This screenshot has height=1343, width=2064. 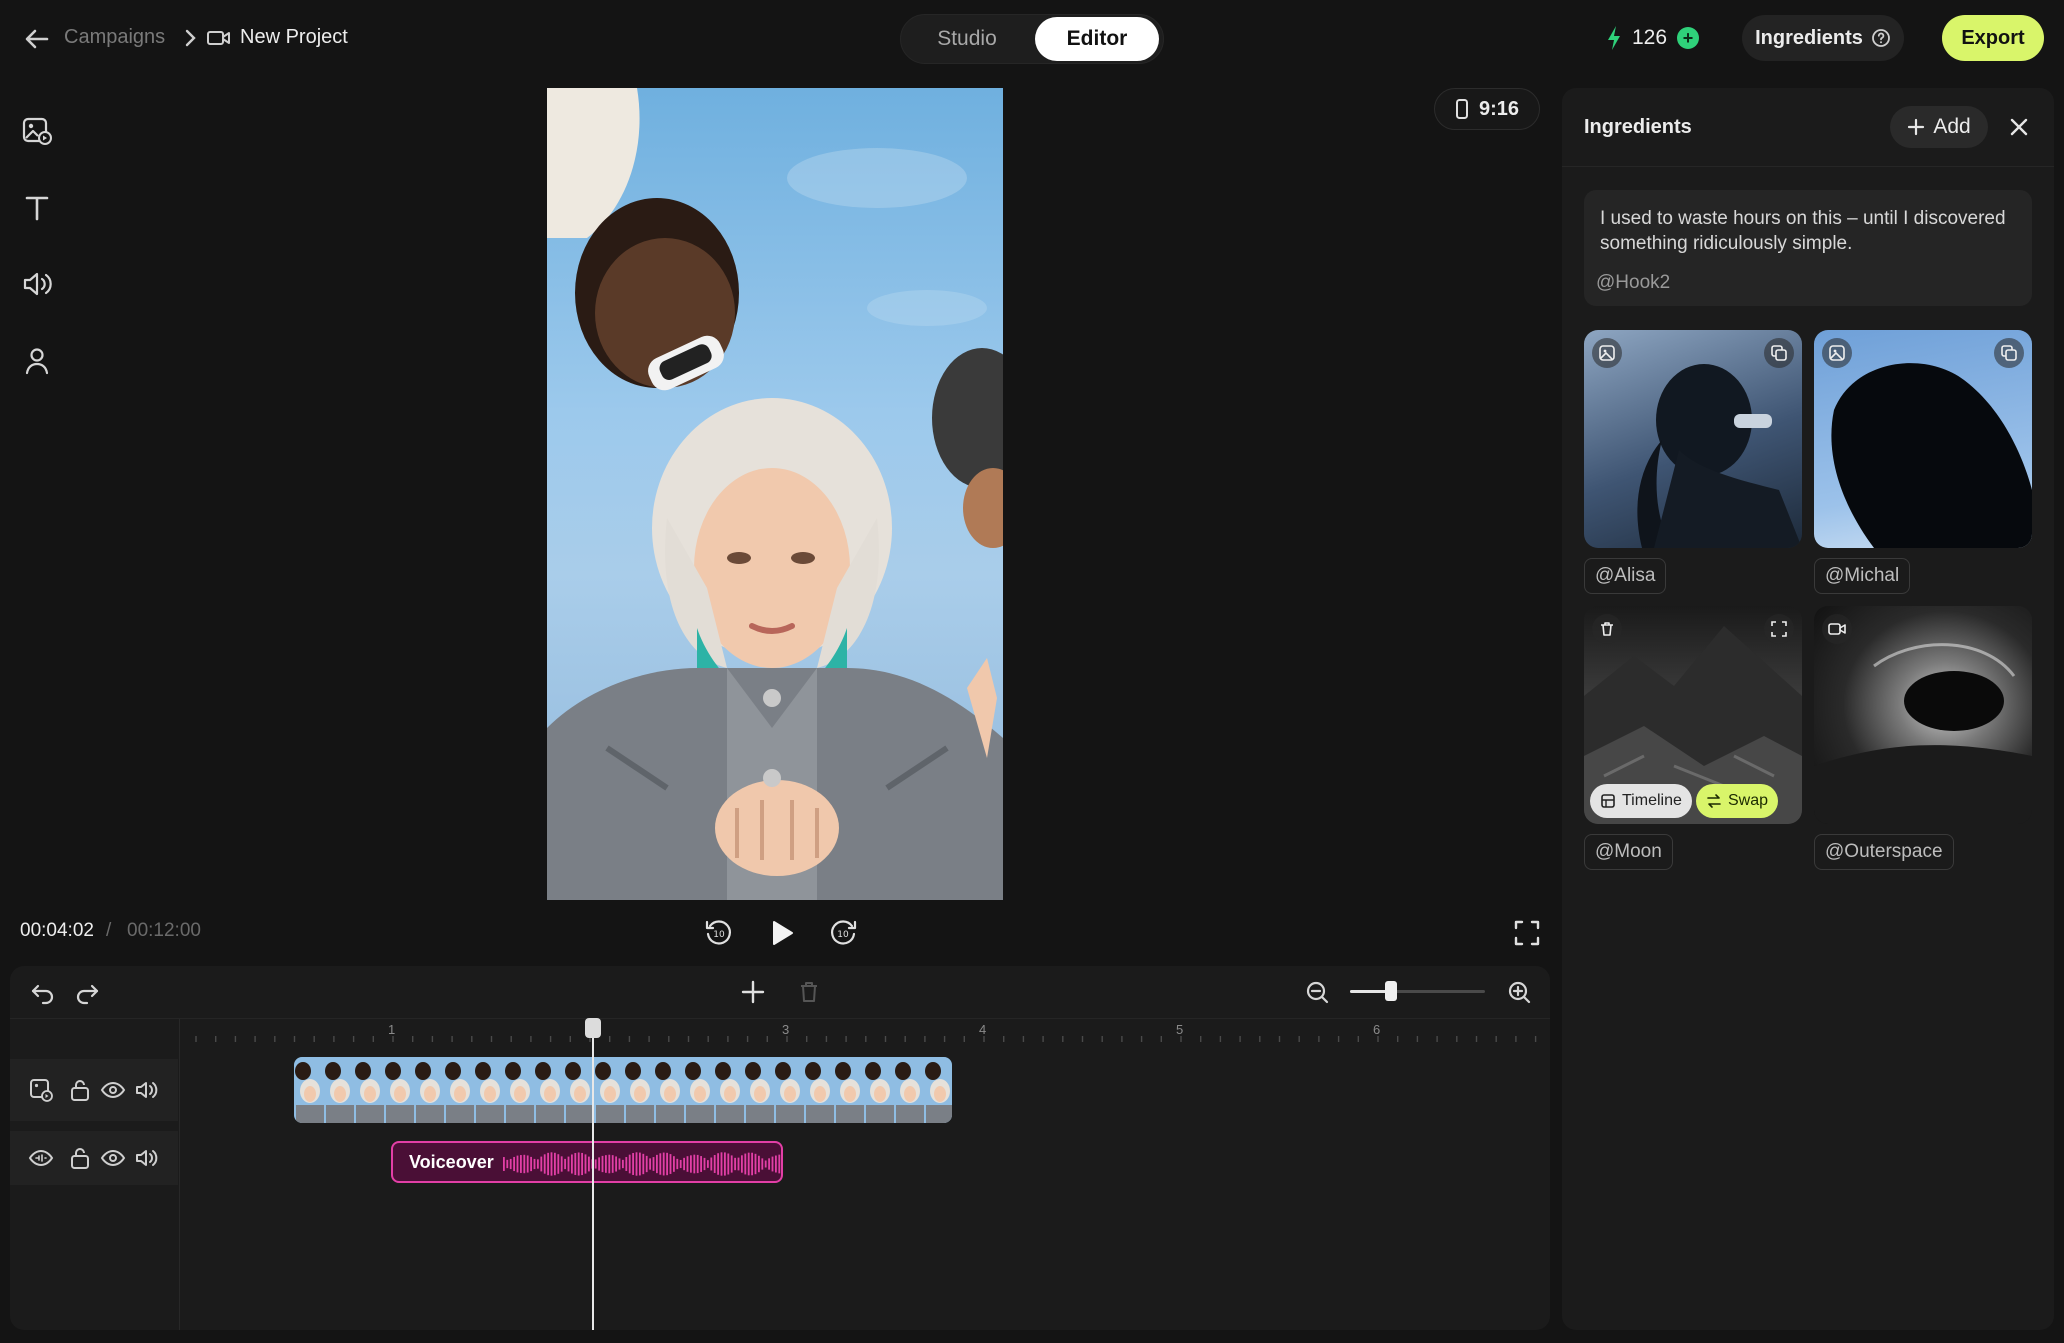 I want to click on ingredient-tag-outerspace: @Outerspace, so click(x=1884, y=852).